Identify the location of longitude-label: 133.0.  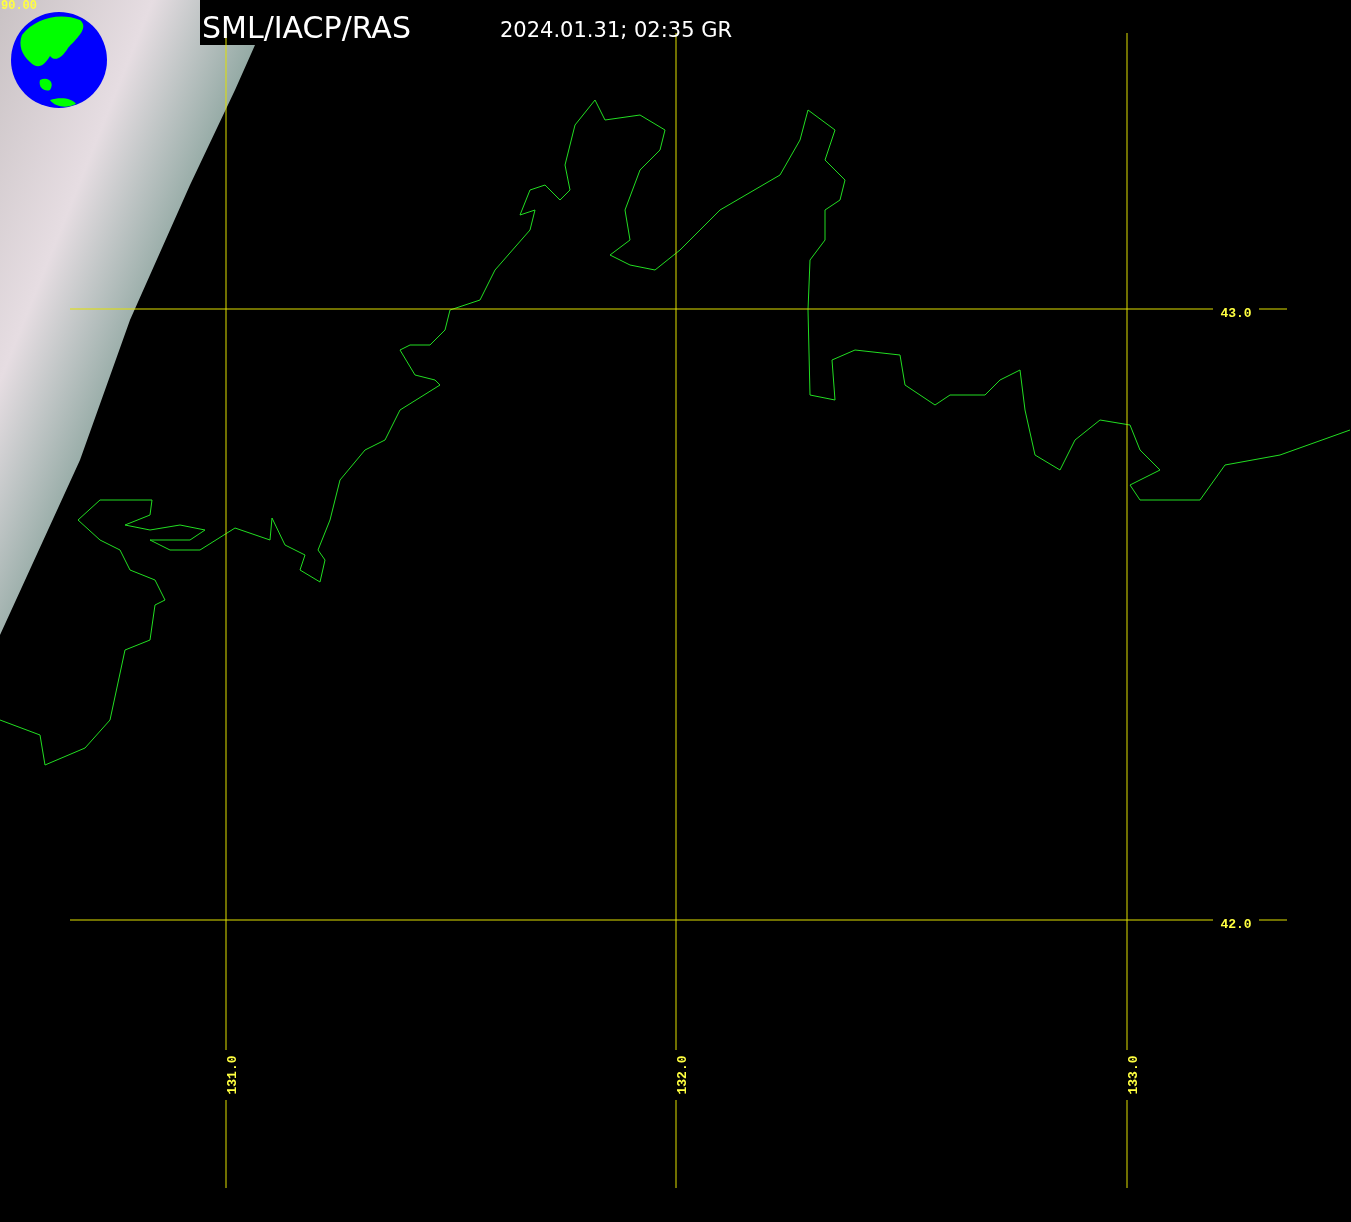
(1133, 1075).